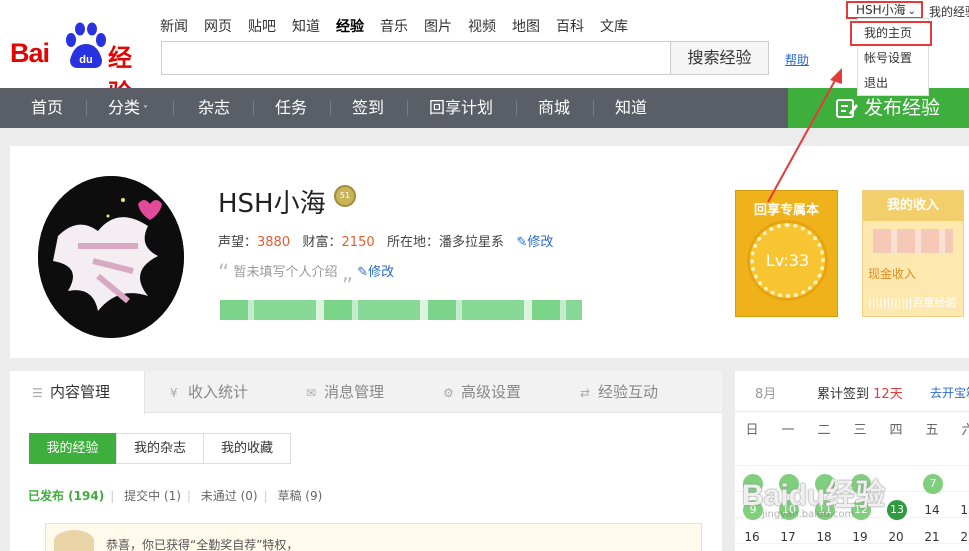  What do you see at coordinates (306, 26) in the screenshot?
I see `topnav-zhidao: 知道` at bounding box center [306, 26].